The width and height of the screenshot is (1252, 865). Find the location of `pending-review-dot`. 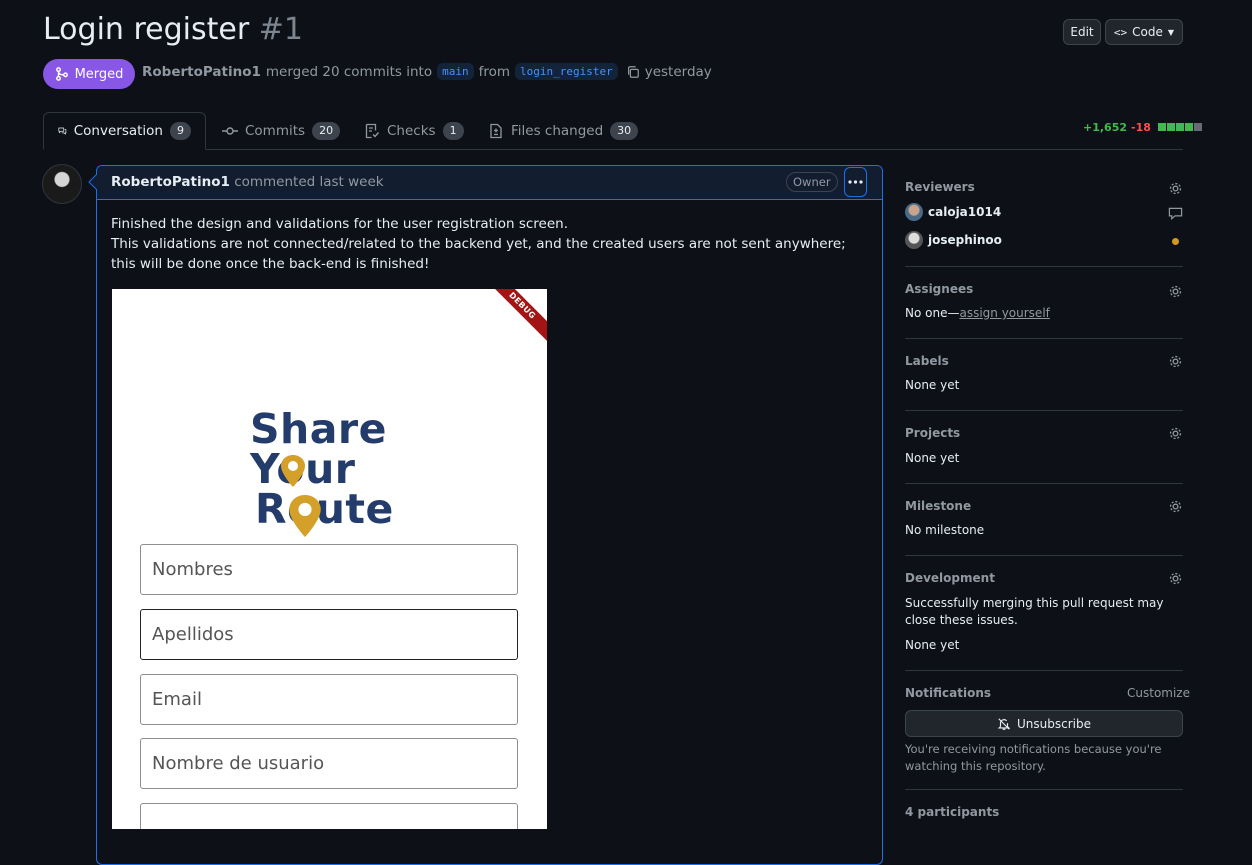

pending-review-dot is located at coordinates (1175, 241).